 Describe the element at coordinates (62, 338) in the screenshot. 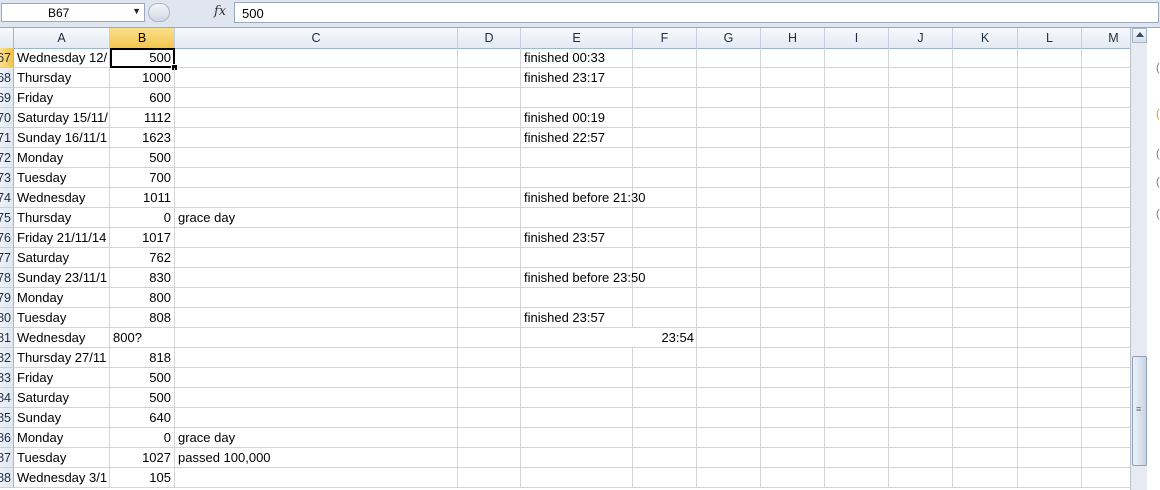

I see `cell-a: Wednesday` at that location.